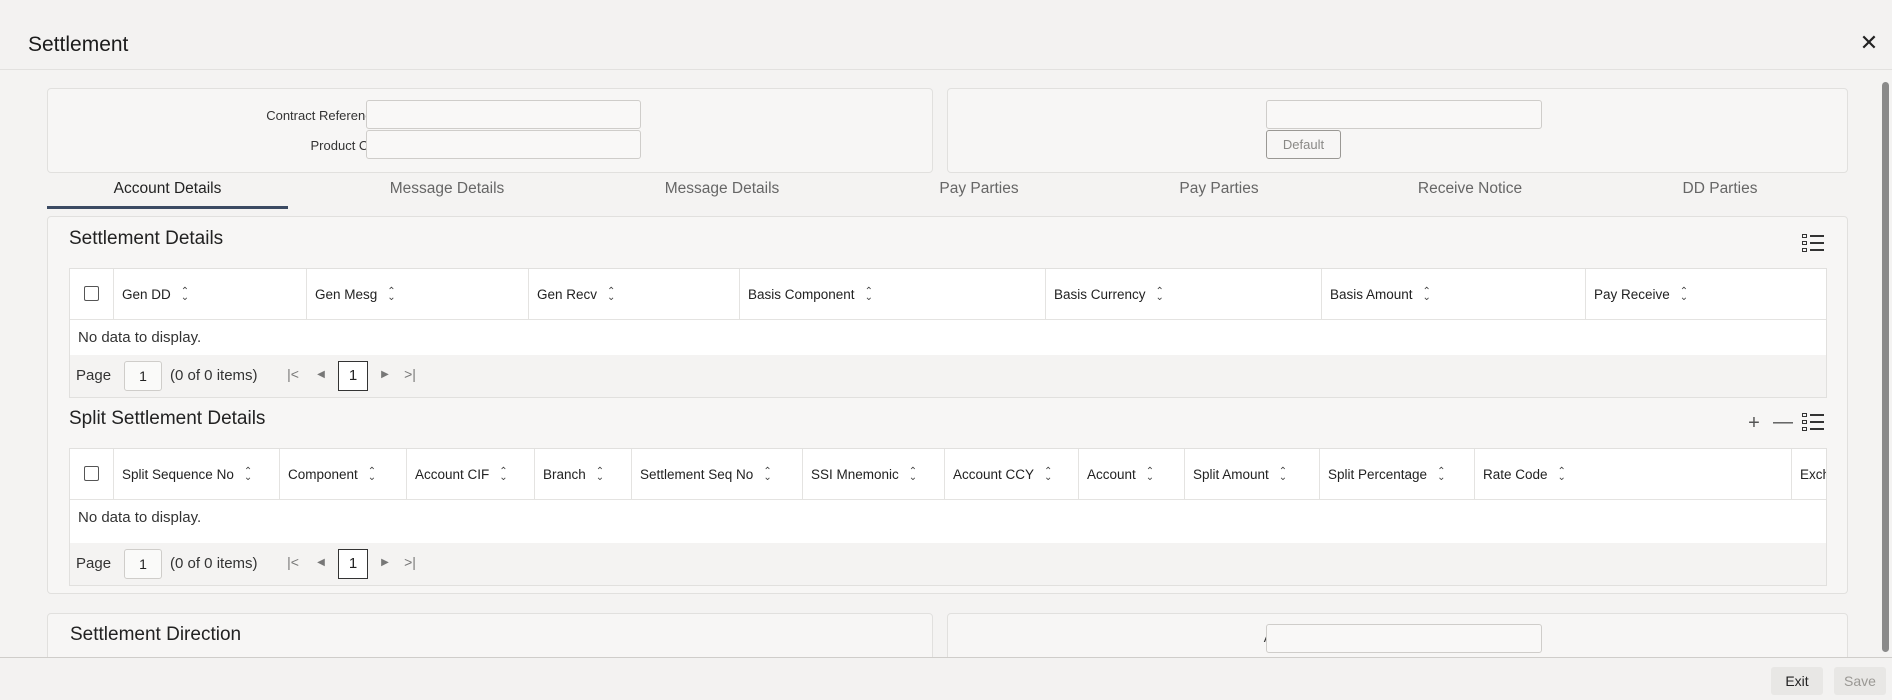  What do you see at coordinates (447, 190) in the screenshot?
I see `tab-message-details-1: Message Details` at bounding box center [447, 190].